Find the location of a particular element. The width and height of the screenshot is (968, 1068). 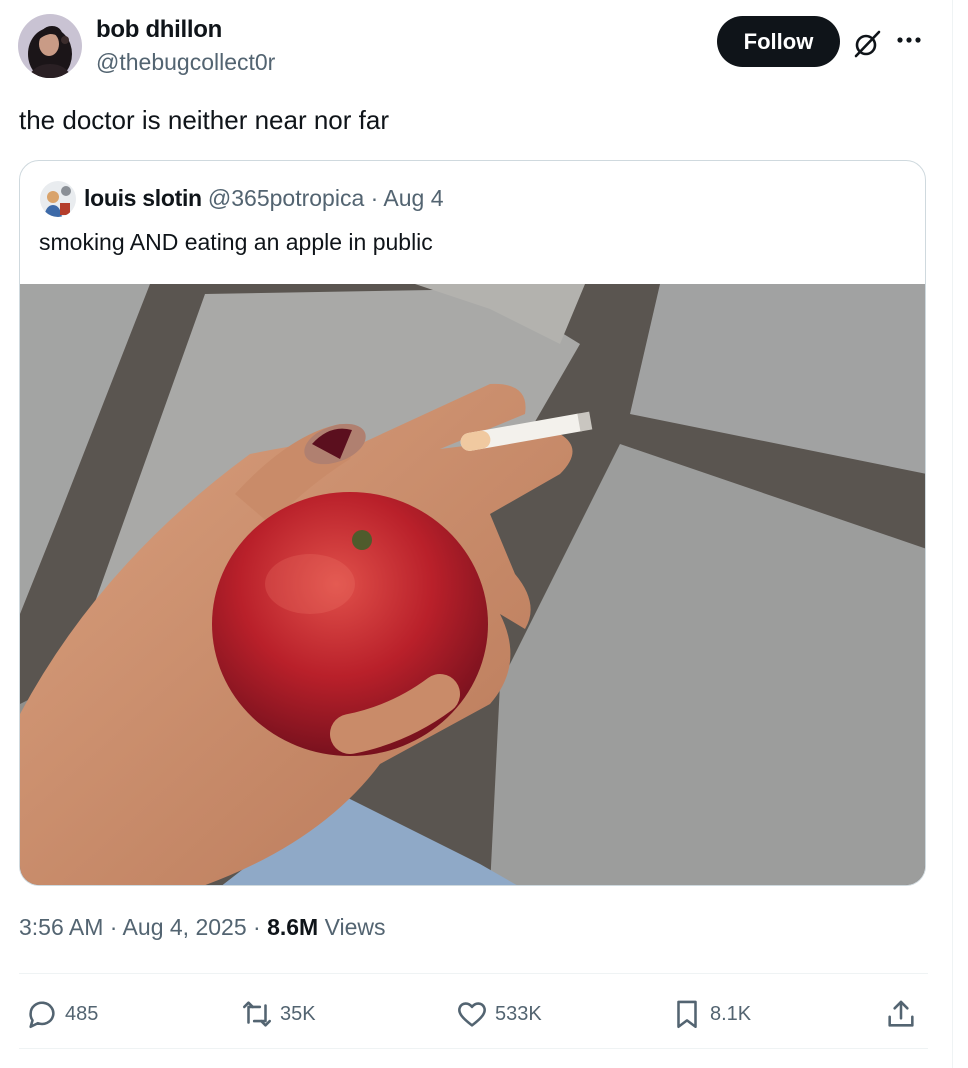

like-button: 533K is located at coordinates (498, 1014).